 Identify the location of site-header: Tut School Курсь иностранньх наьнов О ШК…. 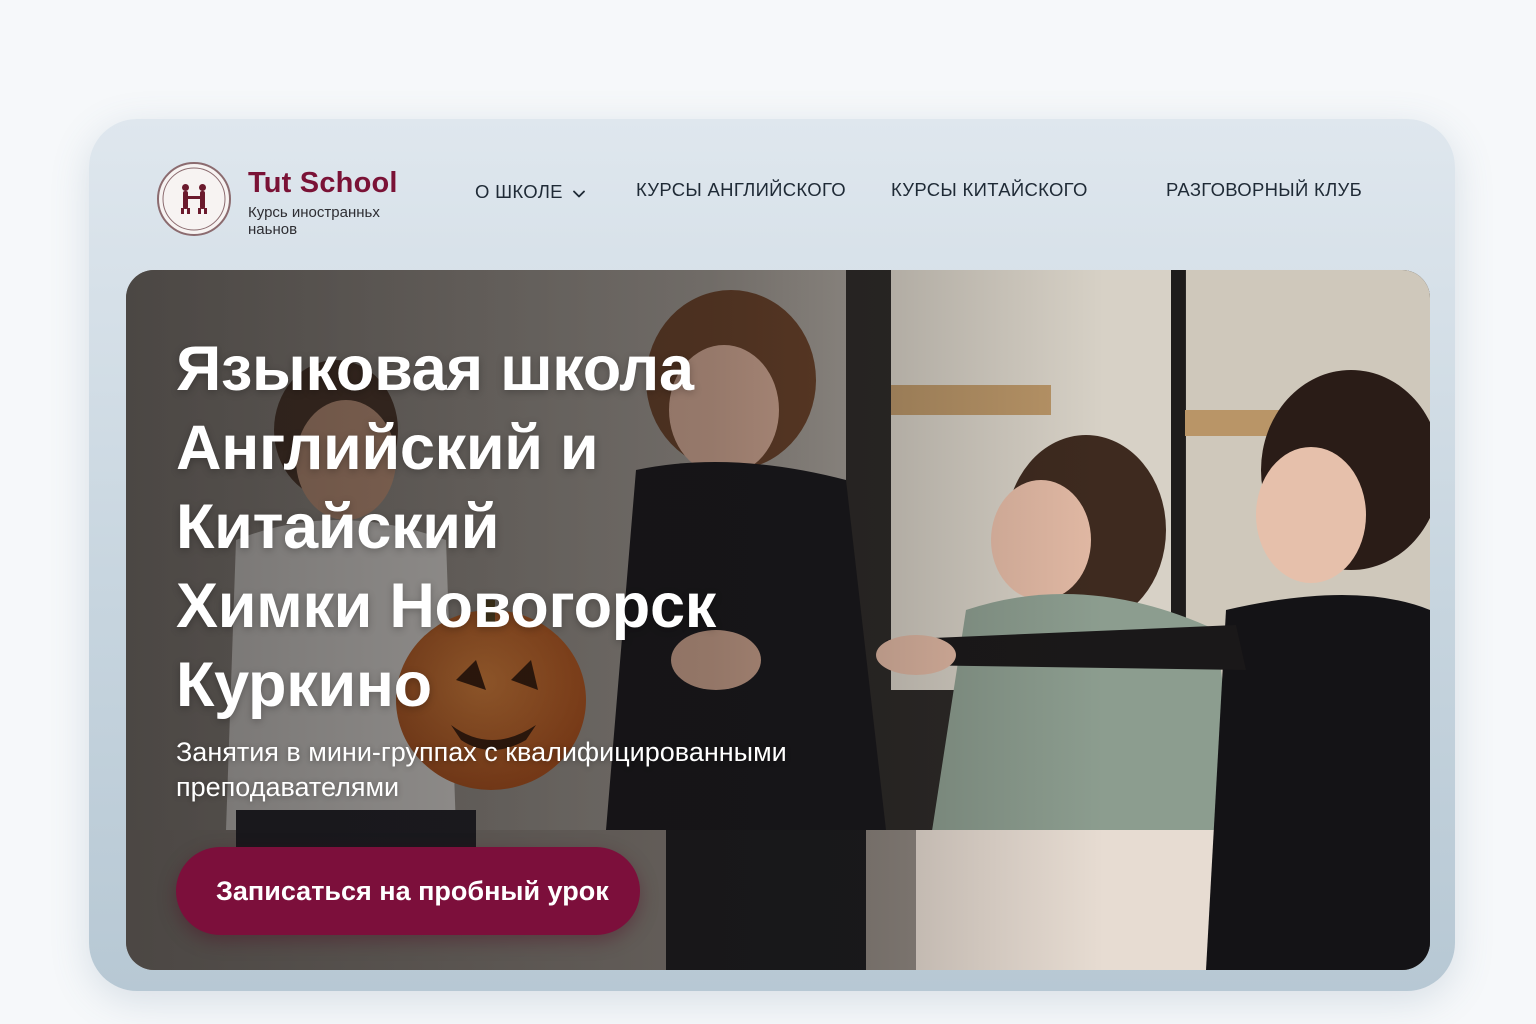
(772, 194).